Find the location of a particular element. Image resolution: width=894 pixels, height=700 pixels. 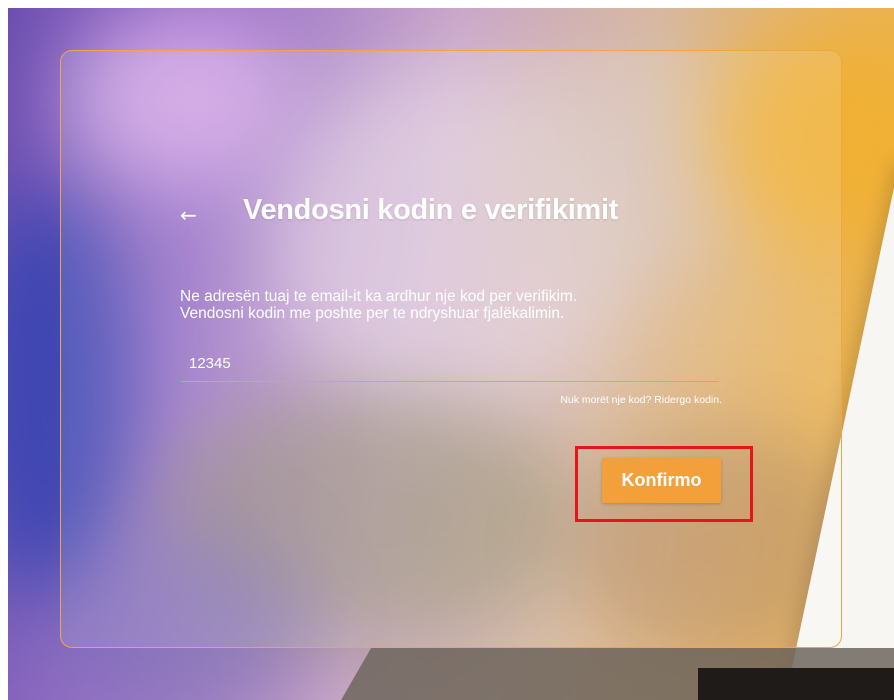

arrow-left-icon: ← is located at coordinates (190, 215).